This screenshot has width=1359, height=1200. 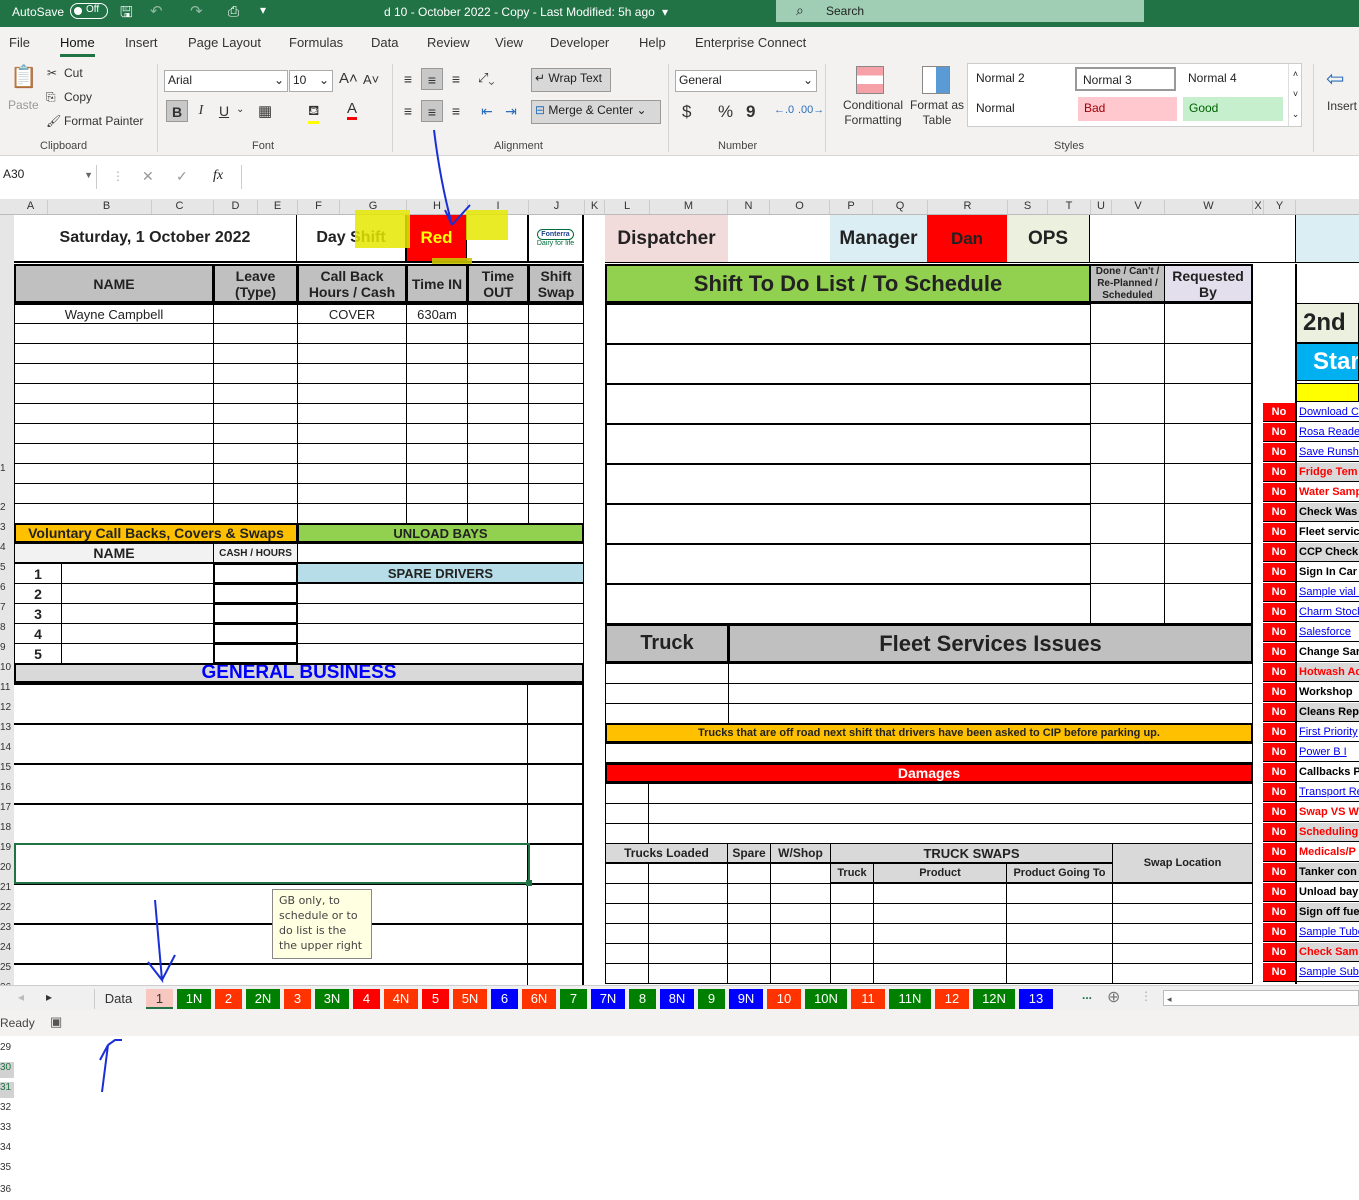 What do you see at coordinates (371, 79) in the screenshot?
I see `shrink-font-button: A˅` at bounding box center [371, 79].